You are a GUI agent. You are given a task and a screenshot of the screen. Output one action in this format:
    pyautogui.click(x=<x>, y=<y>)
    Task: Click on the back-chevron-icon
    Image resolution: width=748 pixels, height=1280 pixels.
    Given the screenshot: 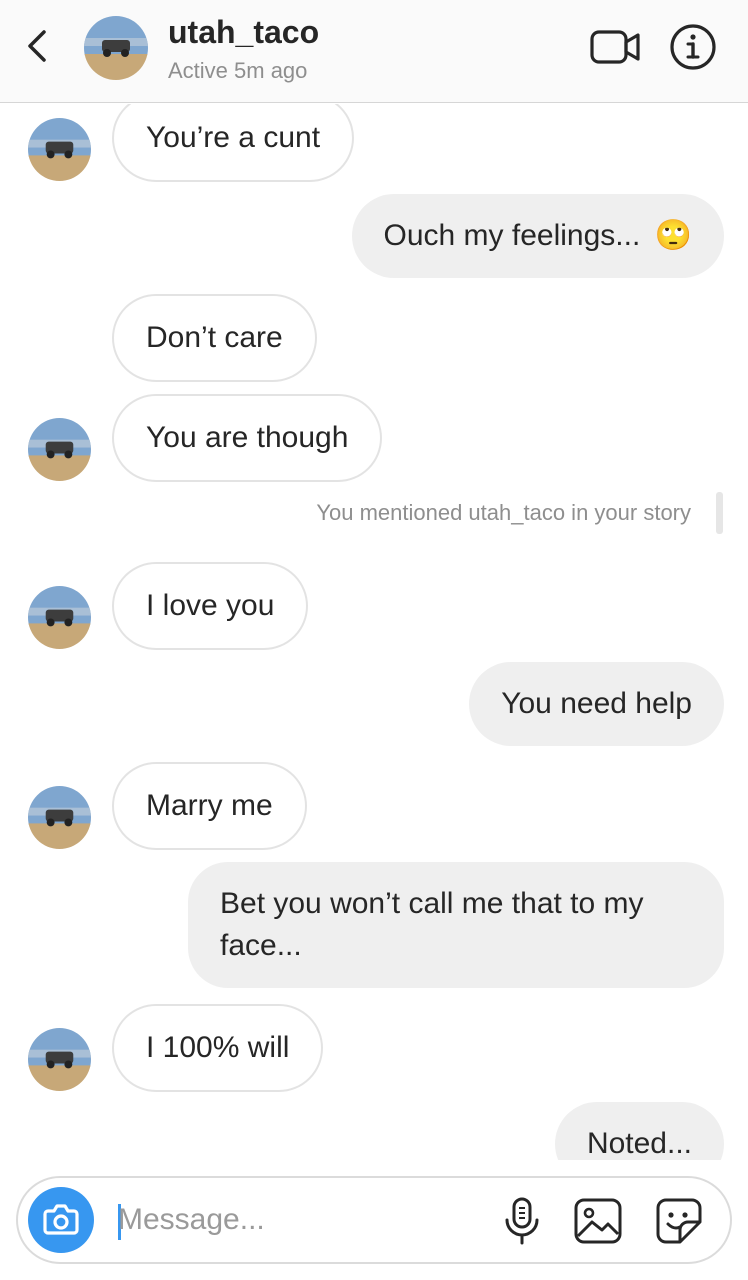 What is the action you would take?
    pyautogui.click(x=37, y=46)
    